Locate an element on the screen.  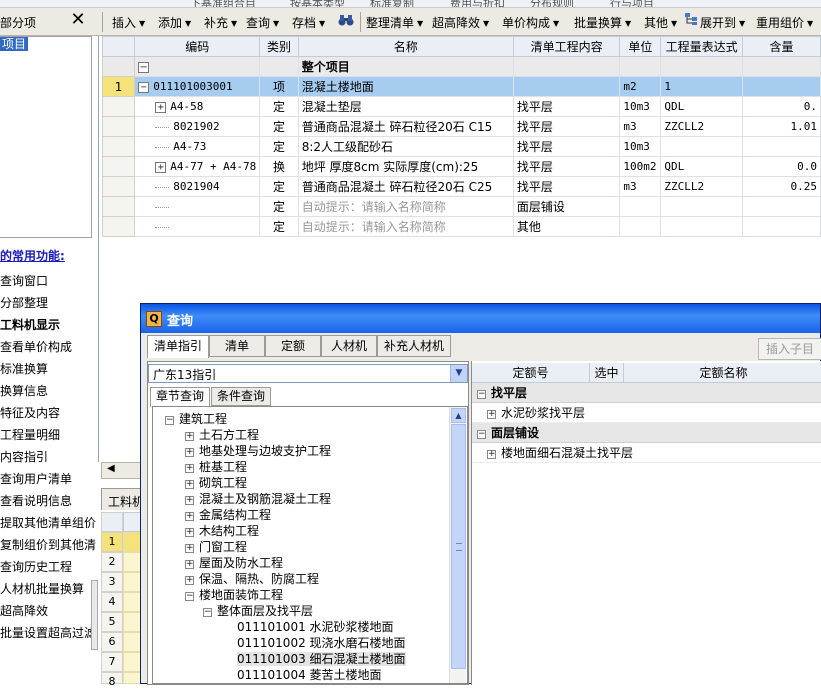
quota-group-leveling: − 找平层 is located at coordinates (646, 393).